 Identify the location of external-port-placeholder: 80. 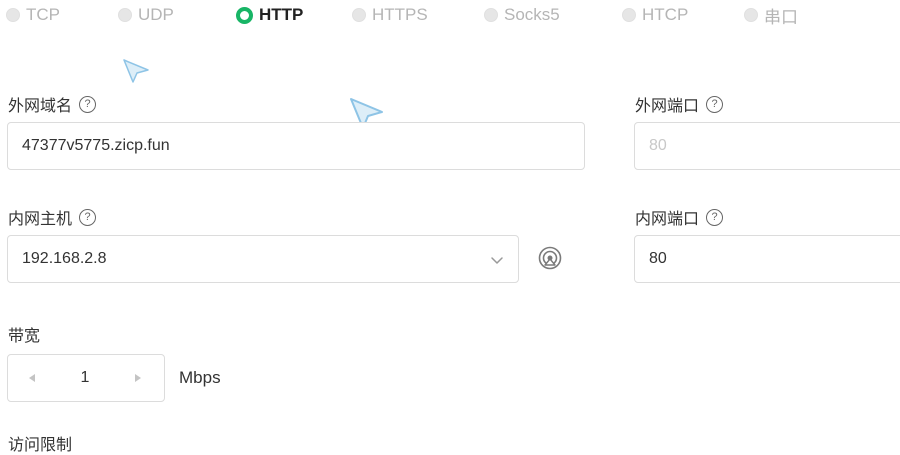
(658, 145).